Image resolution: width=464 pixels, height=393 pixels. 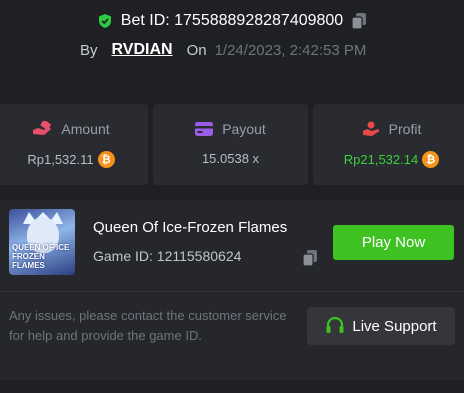 What do you see at coordinates (89, 50) in the screenshot?
I see `by-label: By` at bounding box center [89, 50].